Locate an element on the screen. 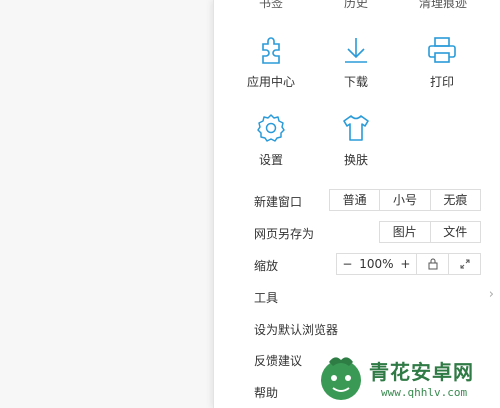  new-window-label: 新建窗口 is located at coordinates (278, 202).